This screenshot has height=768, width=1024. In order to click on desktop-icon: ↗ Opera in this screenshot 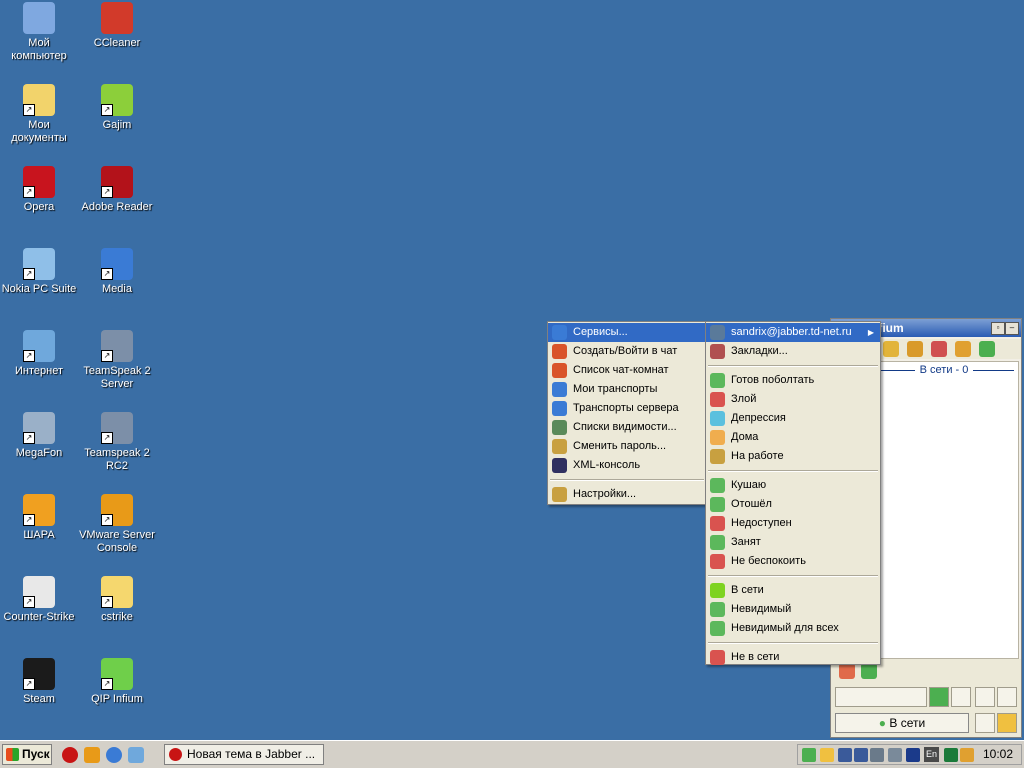, I will do `click(39, 190)`.